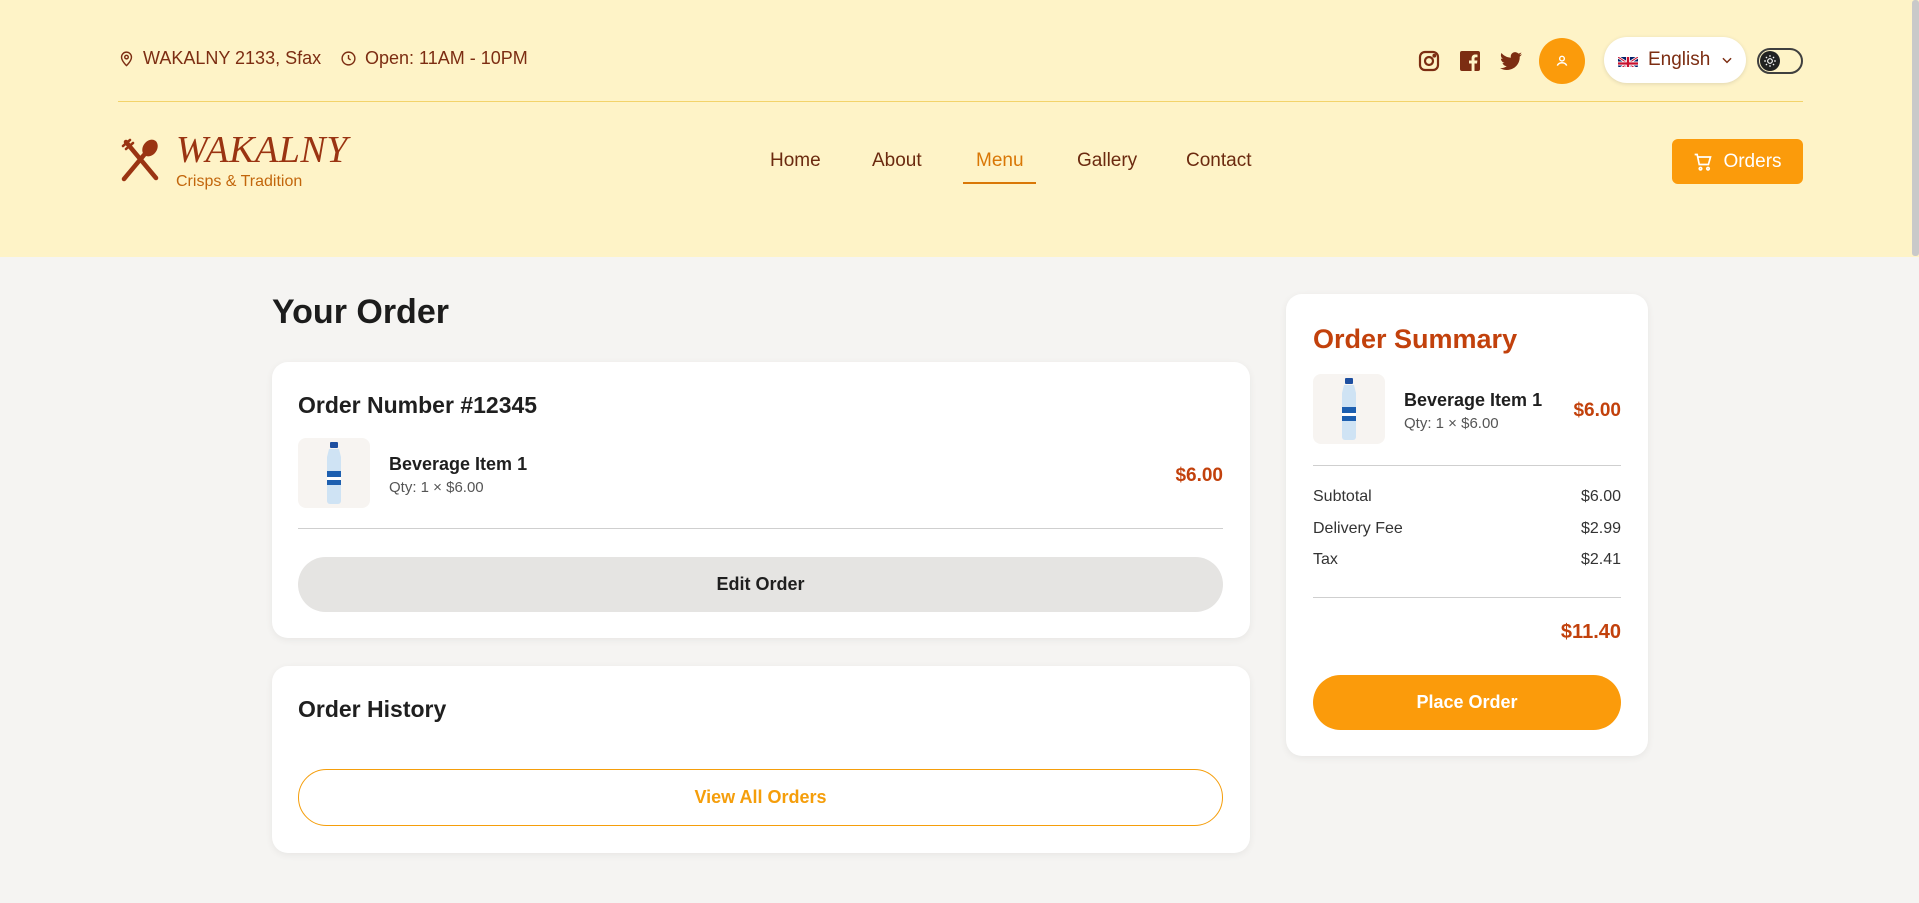 The height and width of the screenshot is (903, 1919). I want to click on subtotal-row: Subtotal $6.00, so click(1467, 497).